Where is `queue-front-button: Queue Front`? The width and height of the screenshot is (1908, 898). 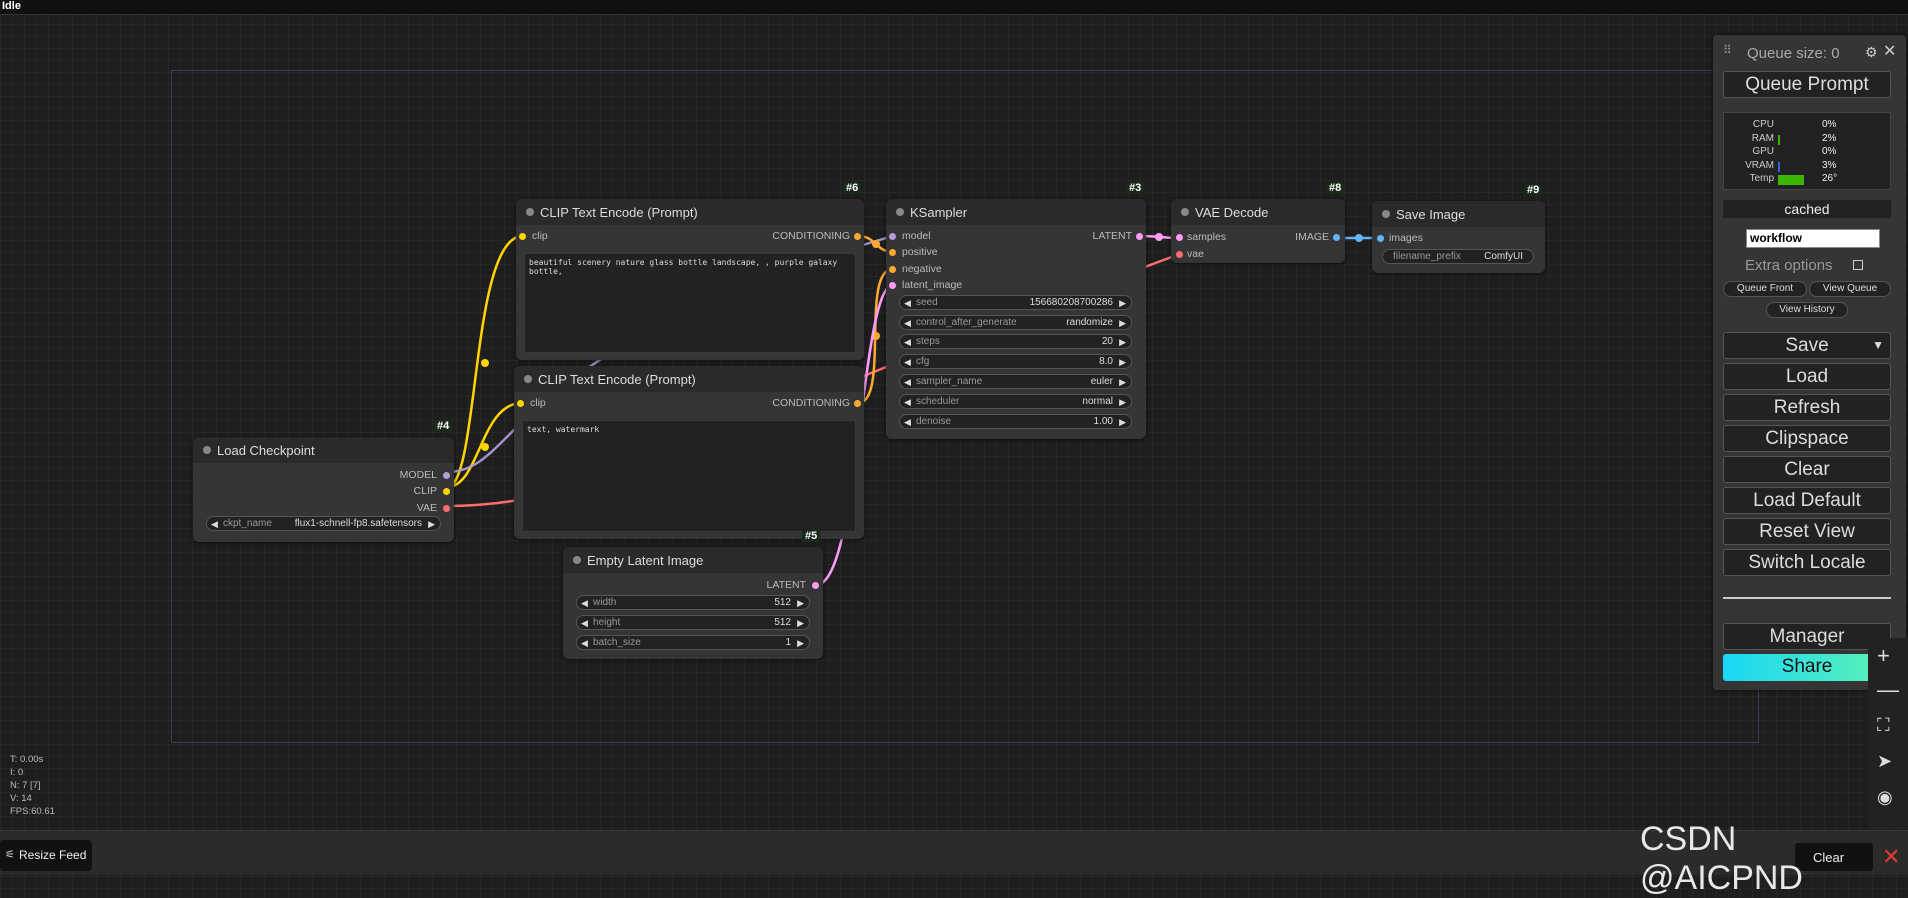 queue-front-button: Queue Front is located at coordinates (1765, 289).